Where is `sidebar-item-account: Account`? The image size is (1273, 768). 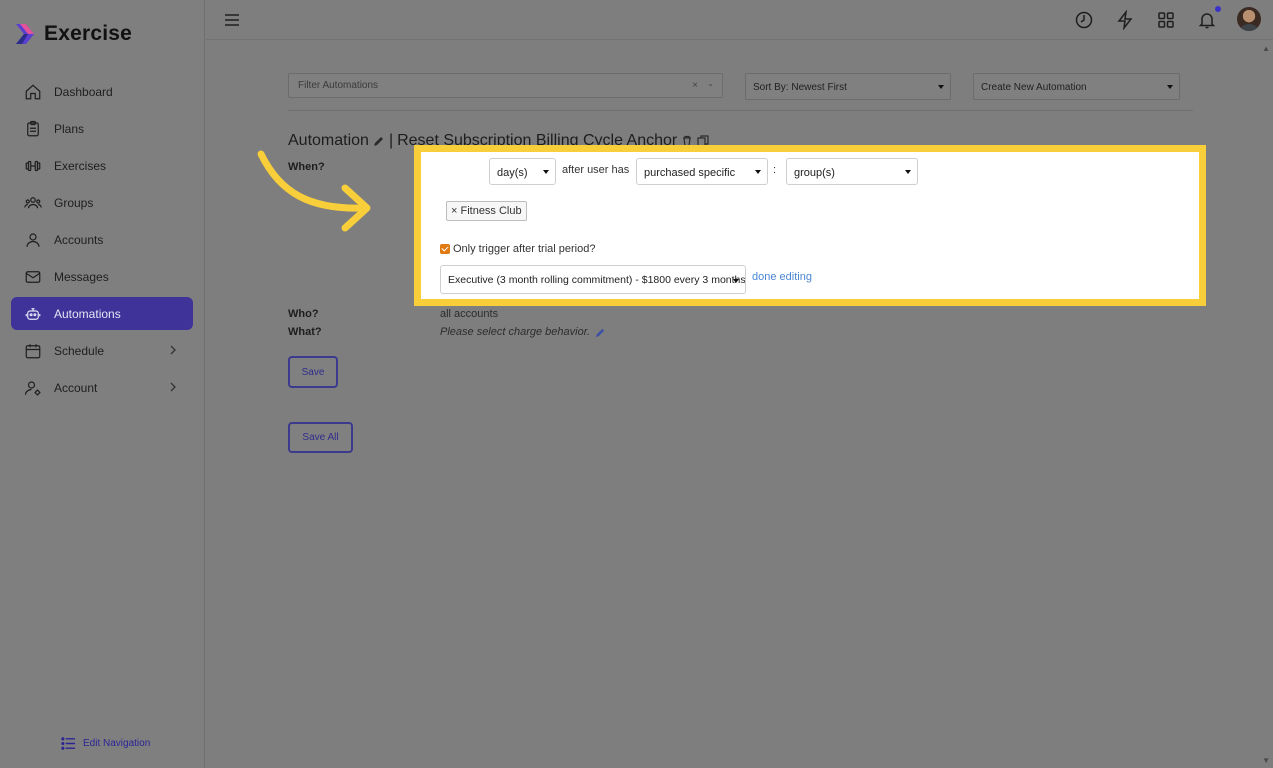
sidebar-item-account: Account is located at coordinates (102, 387).